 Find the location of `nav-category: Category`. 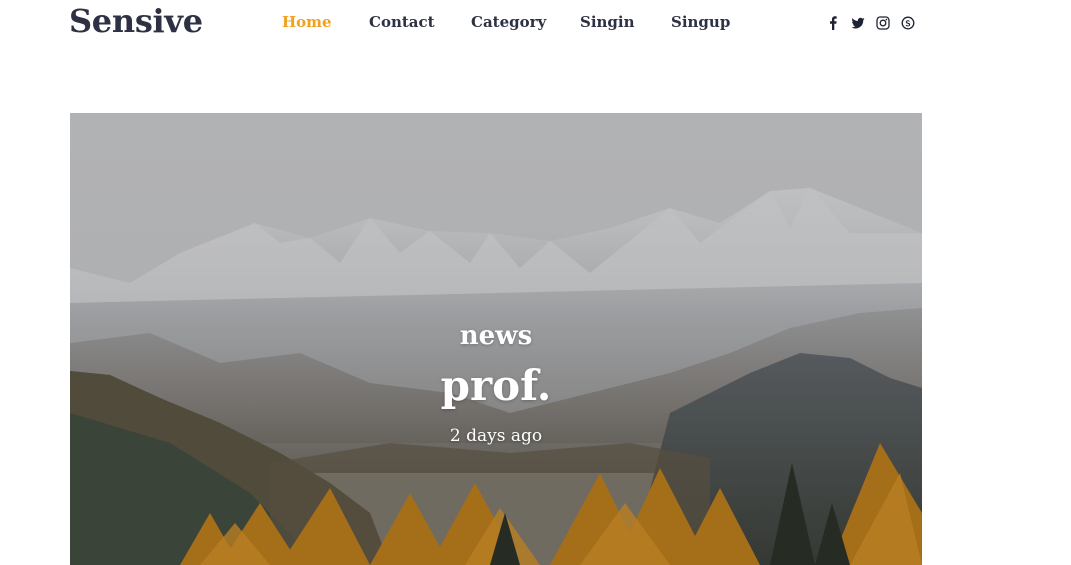

nav-category: Category is located at coordinates (508, 22).